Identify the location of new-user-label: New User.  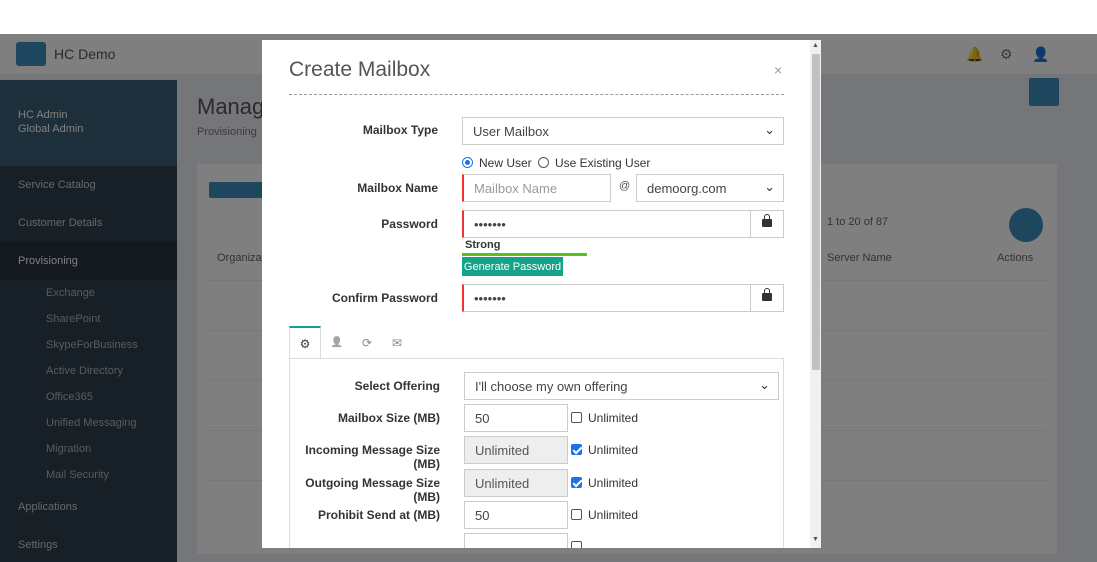
(505, 163).